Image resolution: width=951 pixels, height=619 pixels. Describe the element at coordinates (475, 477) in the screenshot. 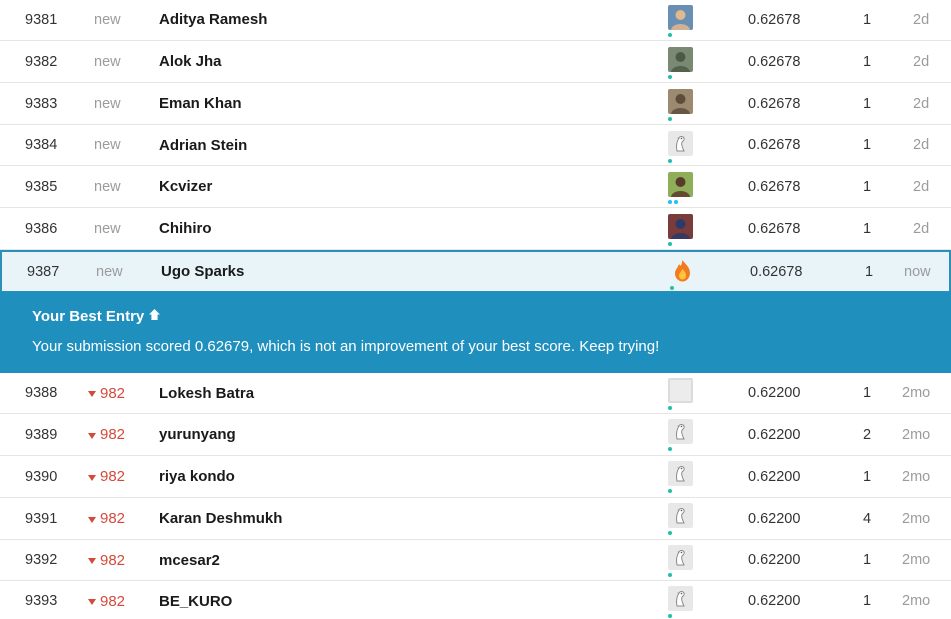

I see `leaderboard-row: 9390 982 riya kondo 0.62200 1 2mo` at that location.